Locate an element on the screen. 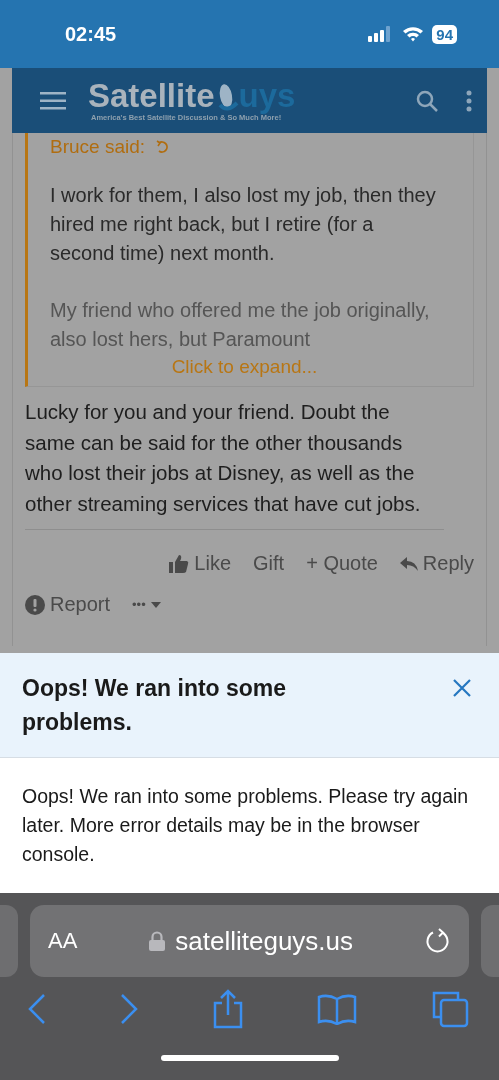 This screenshot has height=1080, width=499. wifi-icon is located at coordinates (413, 34).